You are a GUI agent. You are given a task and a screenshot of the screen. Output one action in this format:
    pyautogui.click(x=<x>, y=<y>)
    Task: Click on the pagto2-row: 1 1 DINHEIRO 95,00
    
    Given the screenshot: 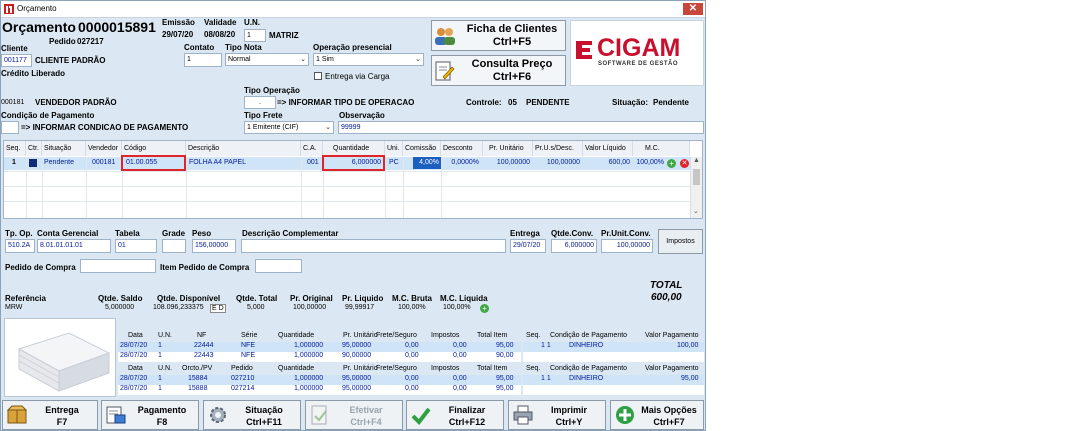 What is the action you would take?
    pyautogui.click(x=613, y=380)
    